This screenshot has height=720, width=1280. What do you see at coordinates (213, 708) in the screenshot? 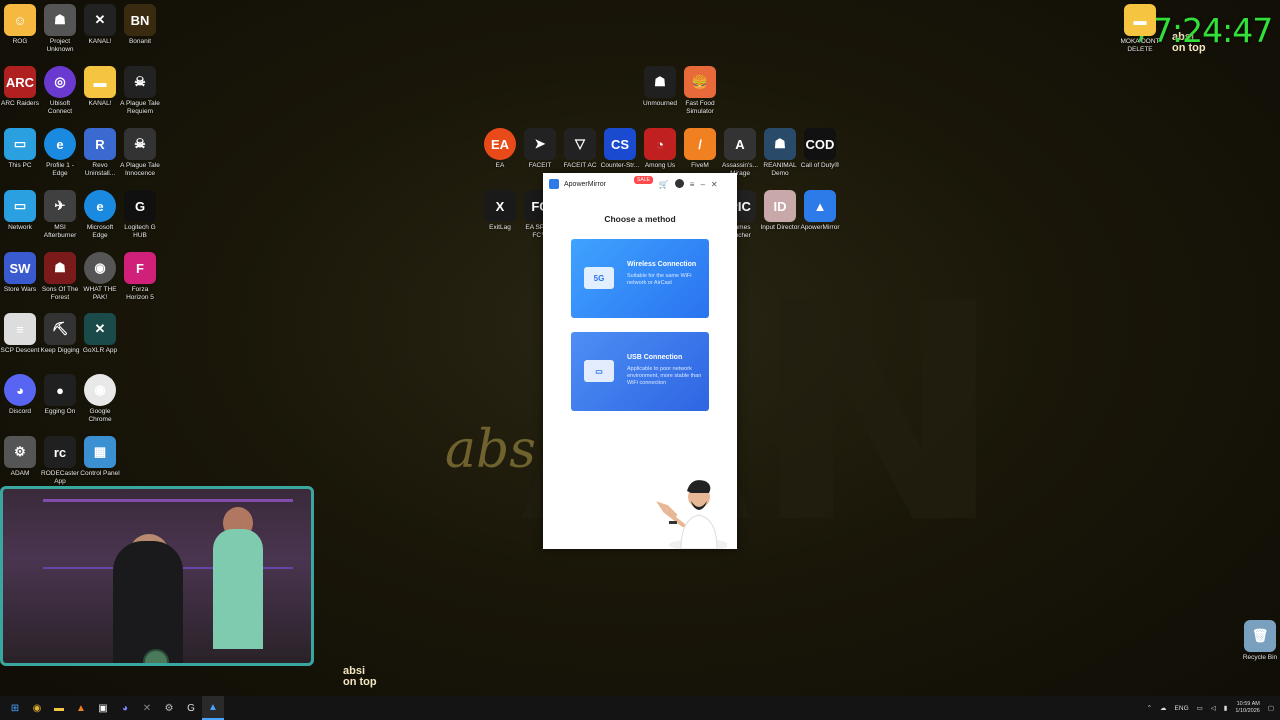
I see `apowermirror-taskbar-icon: ▲` at bounding box center [213, 708].